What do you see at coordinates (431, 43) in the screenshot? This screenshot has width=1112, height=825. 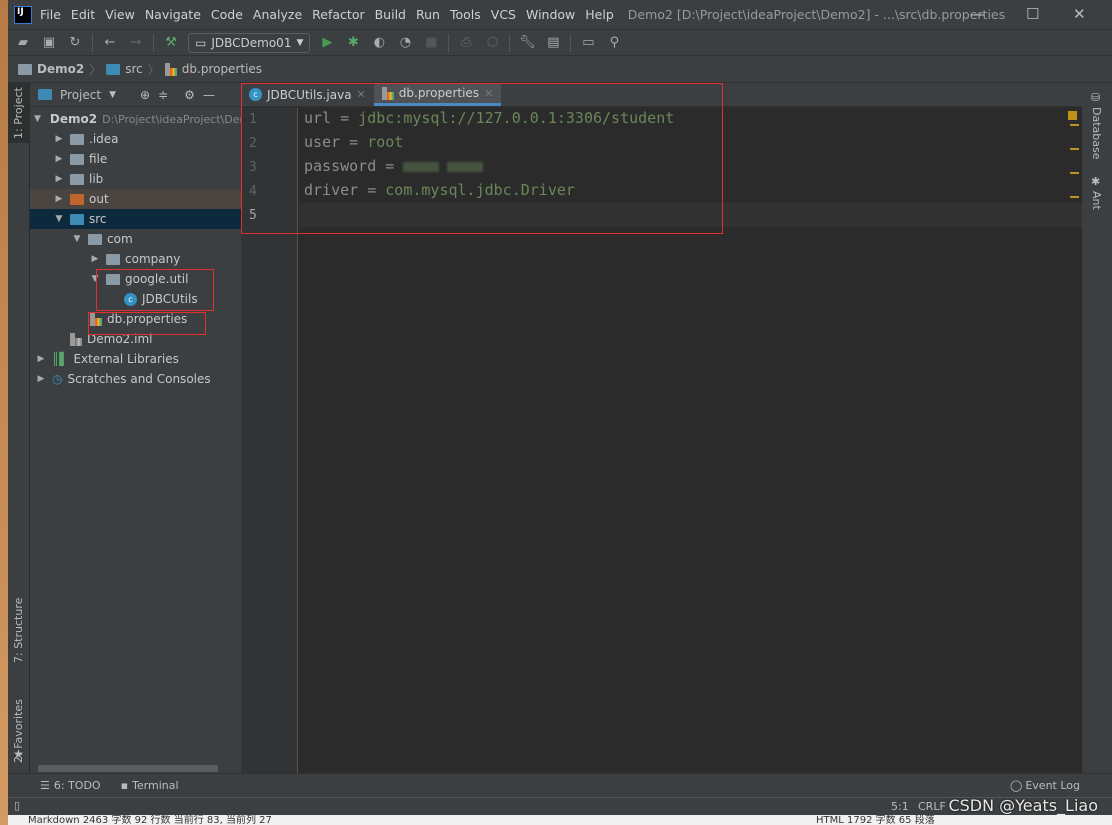 I see `stop-icon: ■` at bounding box center [431, 43].